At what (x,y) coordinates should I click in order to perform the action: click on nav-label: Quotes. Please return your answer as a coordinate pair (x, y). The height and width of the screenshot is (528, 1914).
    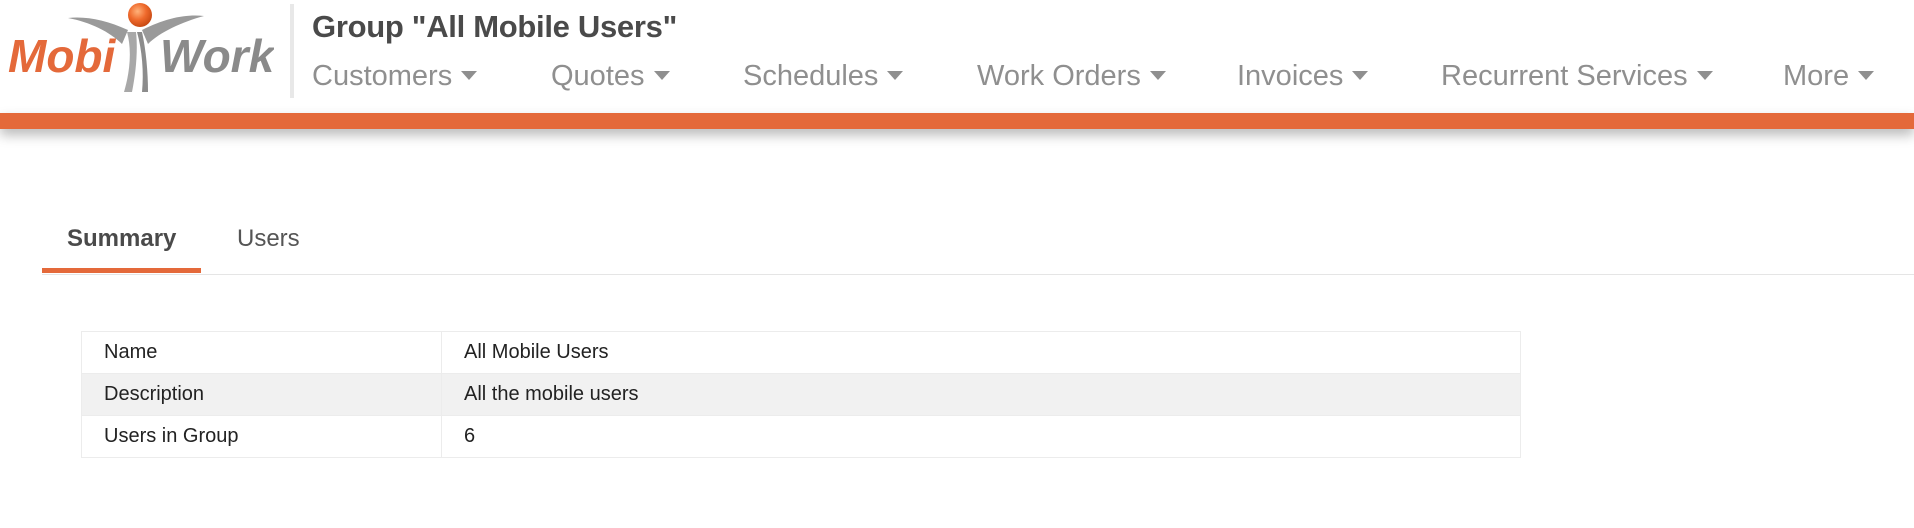
    Looking at the image, I should click on (598, 76).